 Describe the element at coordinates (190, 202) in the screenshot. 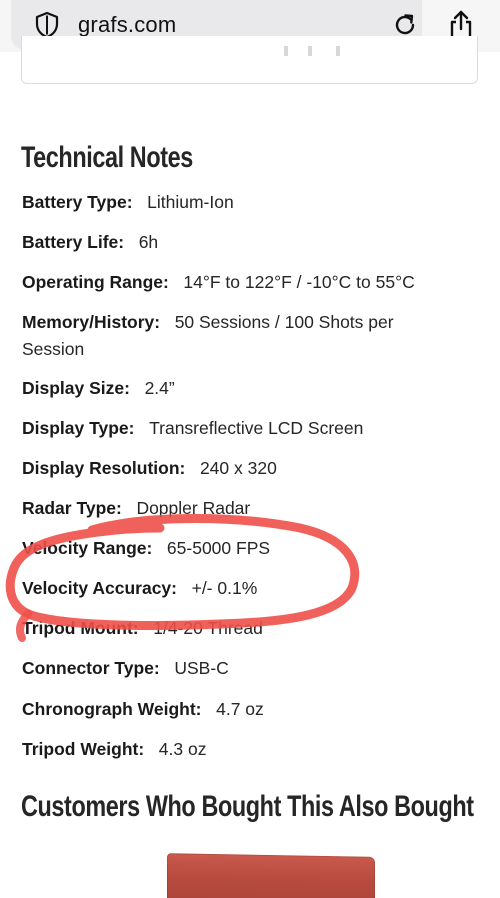

I see `spec-value: Lithium-Ion` at that location.